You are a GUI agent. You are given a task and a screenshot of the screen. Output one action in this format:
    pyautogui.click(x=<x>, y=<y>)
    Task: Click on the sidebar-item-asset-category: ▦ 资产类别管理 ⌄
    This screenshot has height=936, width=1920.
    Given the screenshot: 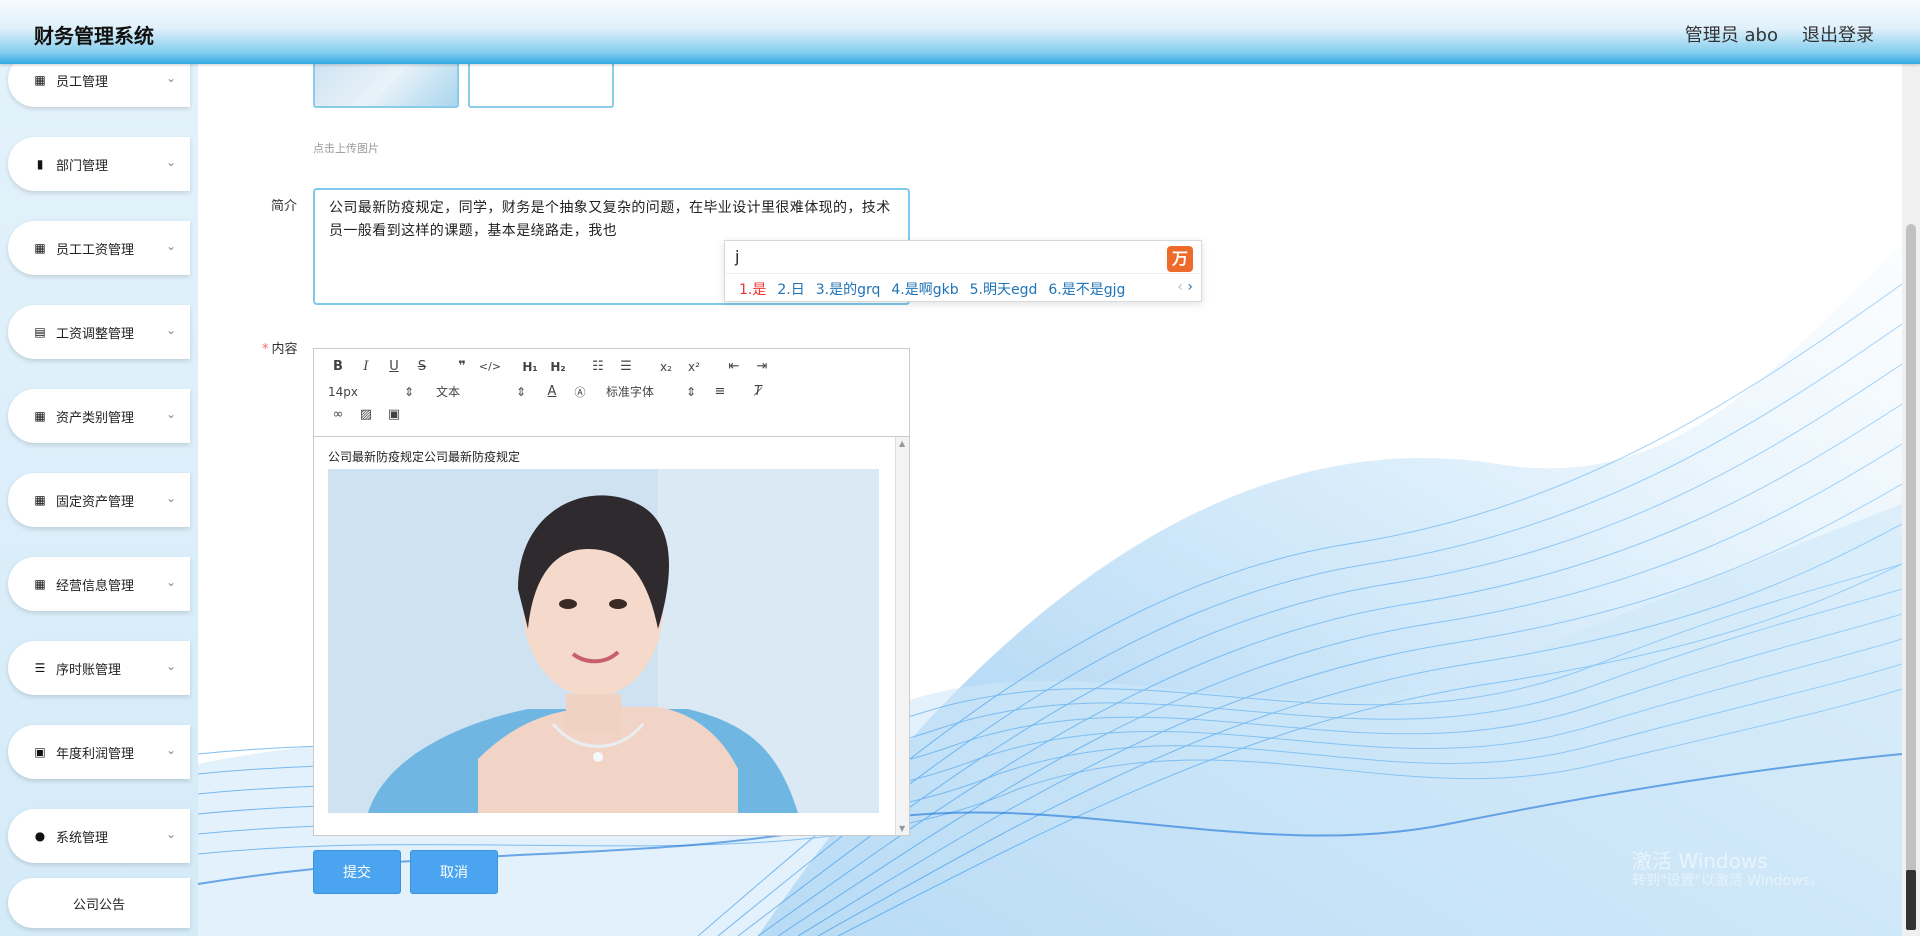 What is the action you would take?
    pyautogui.click(x=99, y=416)
    